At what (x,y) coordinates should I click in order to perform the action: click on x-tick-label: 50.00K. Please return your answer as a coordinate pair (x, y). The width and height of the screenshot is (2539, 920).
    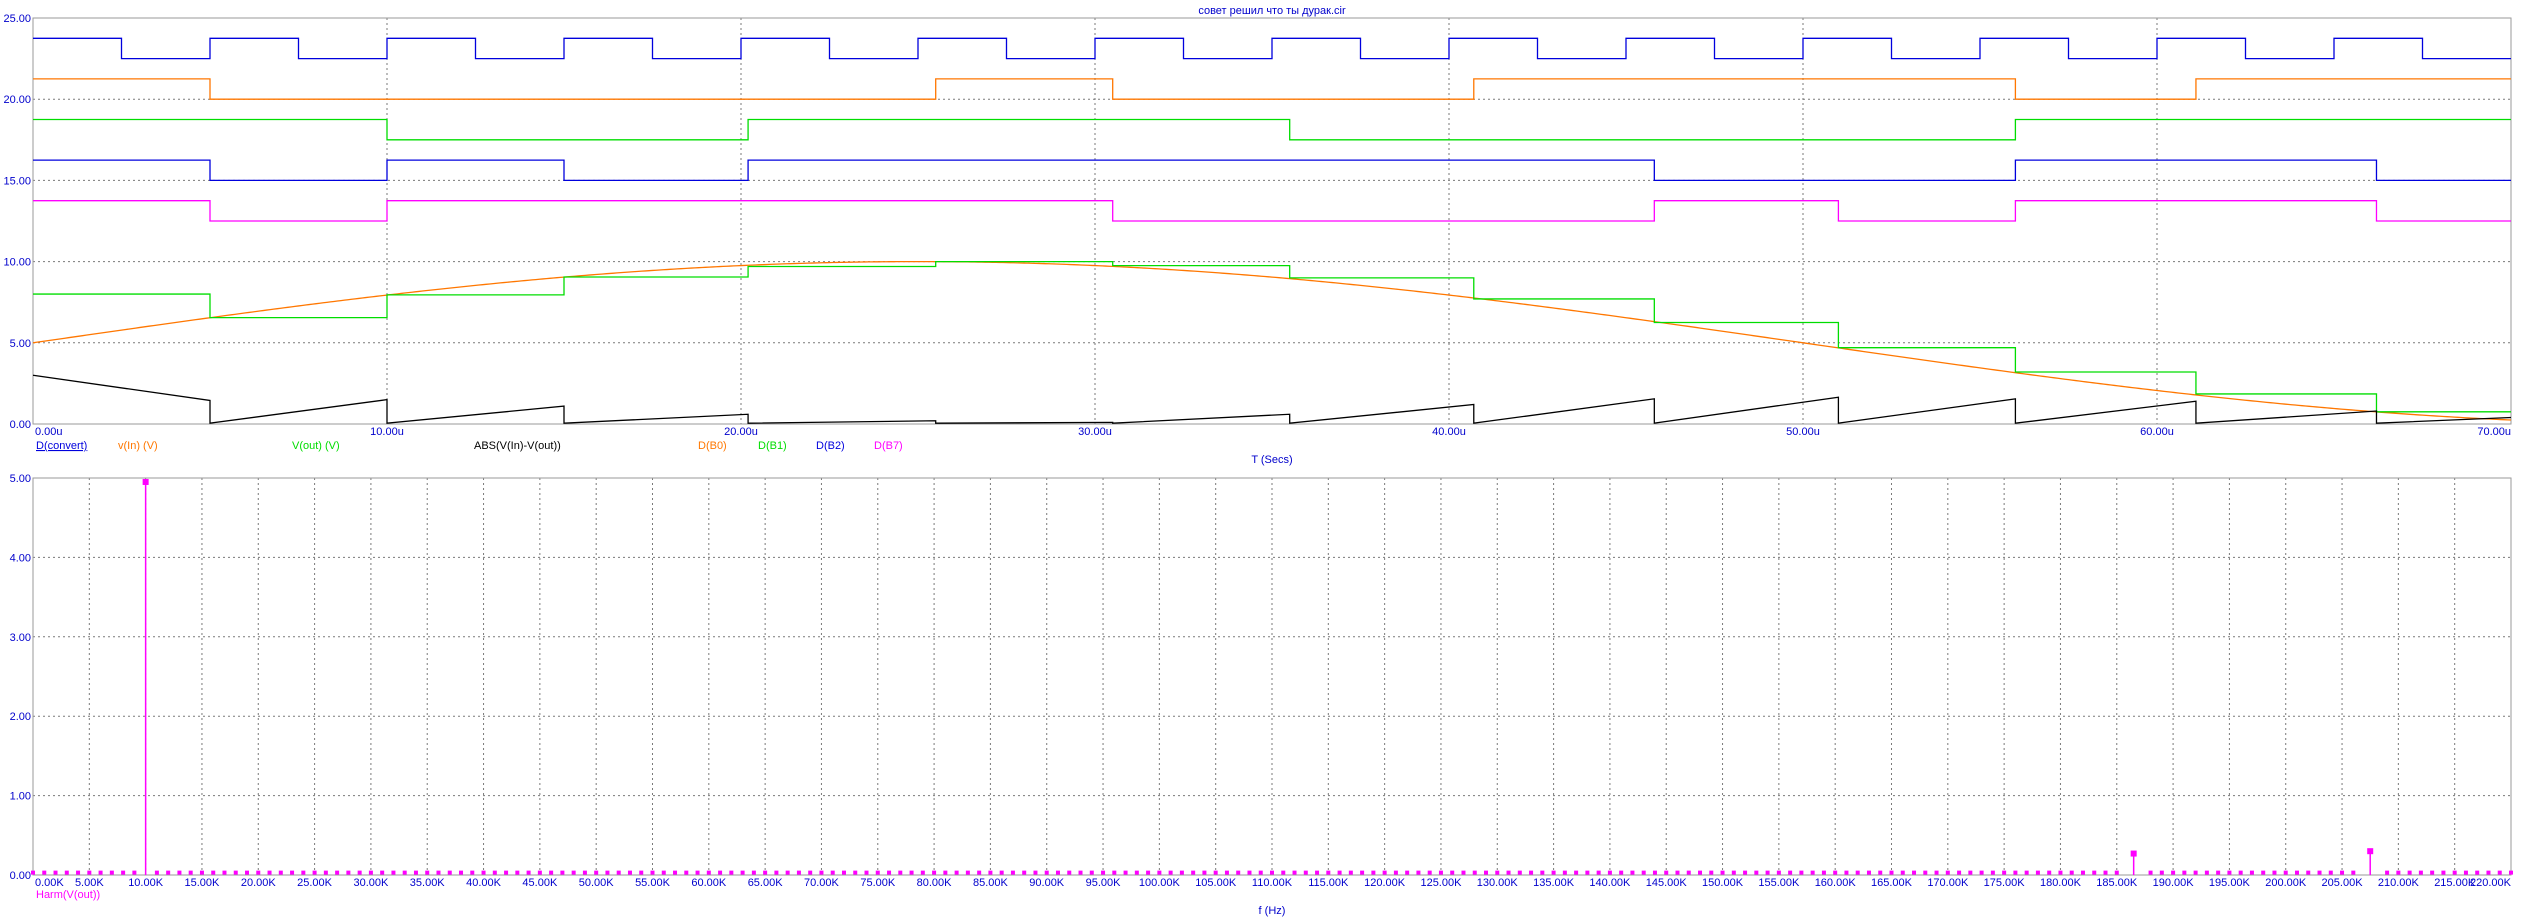
    Looking at the image, I should click on (597, 883).